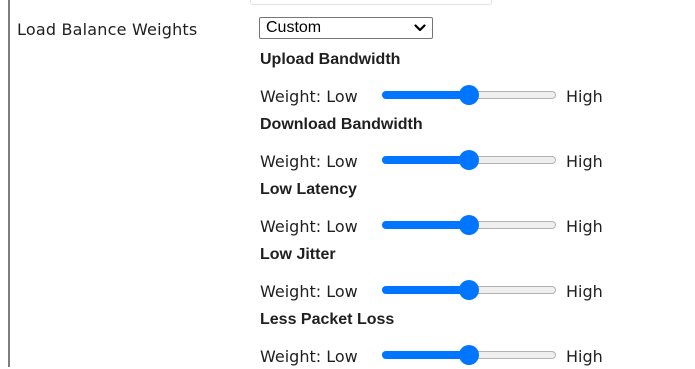  Describe the element at coordinates (298, 254) in the screenshot. I see `metric-heading-low-jitter: Low Jitter` at that location.